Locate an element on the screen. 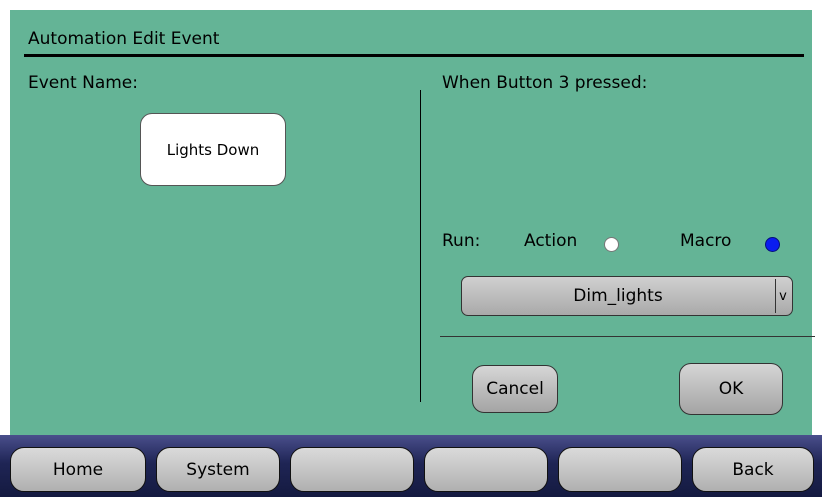 Image resolution: width=822 pixels, height=497 pixels. event-name-label: Event Name: is located at coordinates (83, 83).